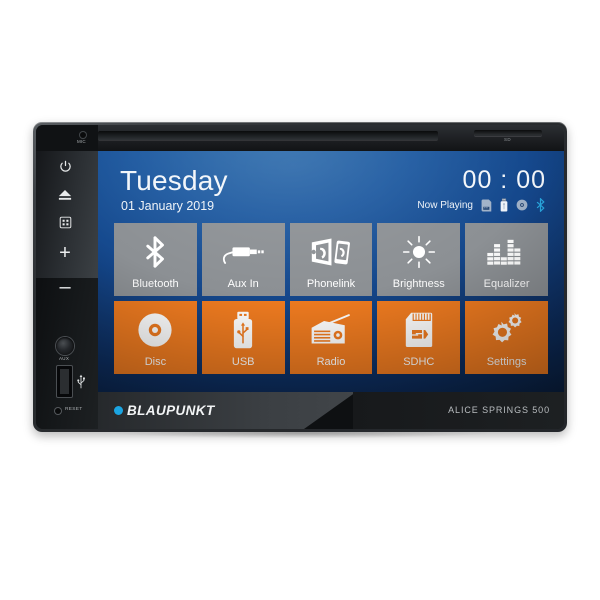 The width and height of the screenshot is (600, 600). I want to click on radio-icon, so click(331, 330).